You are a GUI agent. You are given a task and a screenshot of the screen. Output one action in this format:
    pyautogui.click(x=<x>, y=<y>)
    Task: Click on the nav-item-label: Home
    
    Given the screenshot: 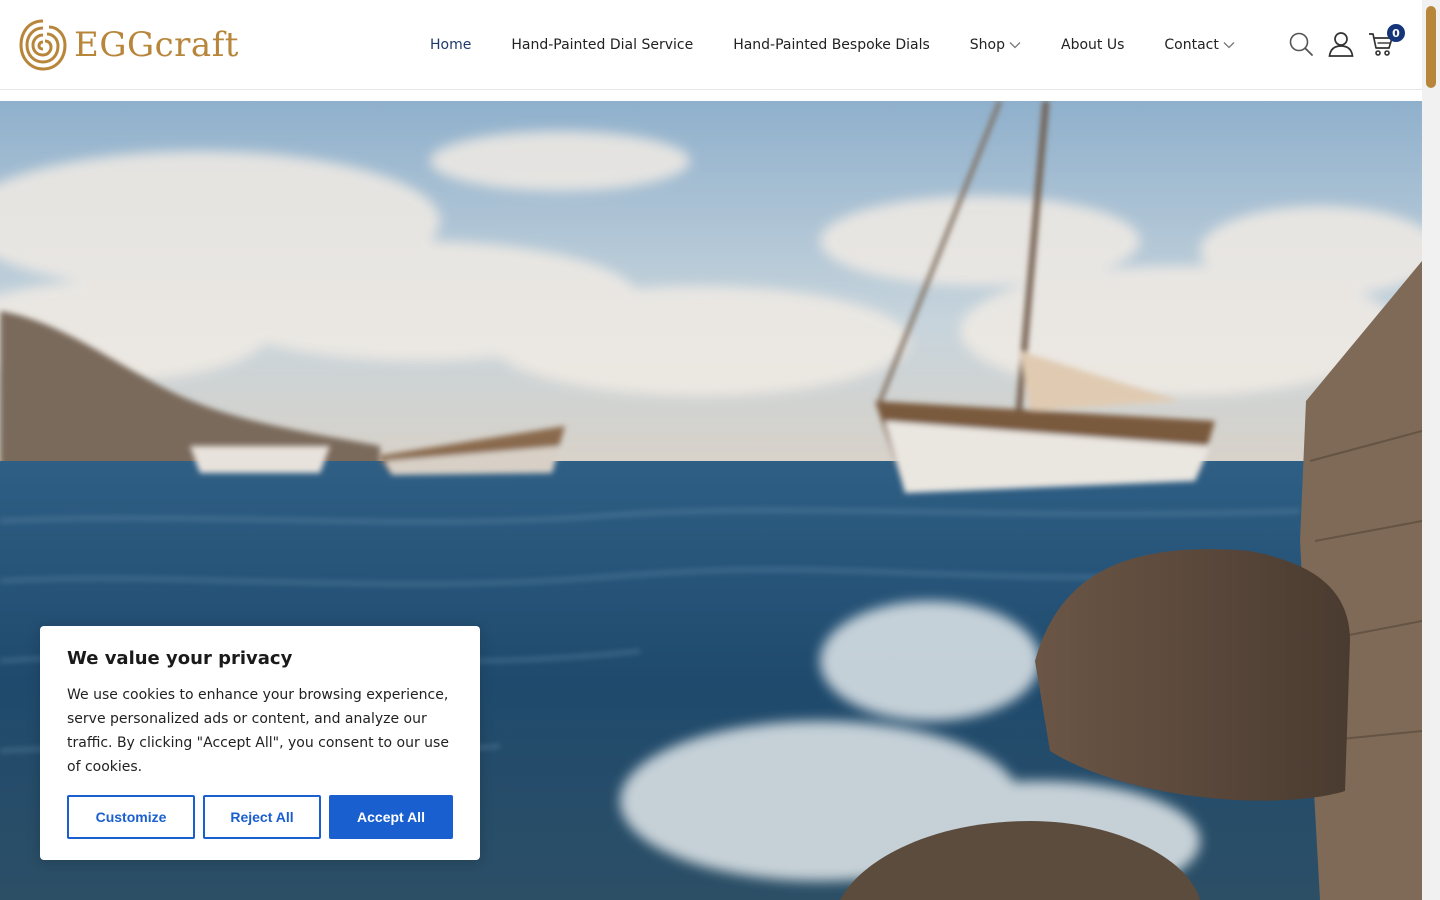 What is the action you would take?
    pyautogui.click(x=451, y=45)
    